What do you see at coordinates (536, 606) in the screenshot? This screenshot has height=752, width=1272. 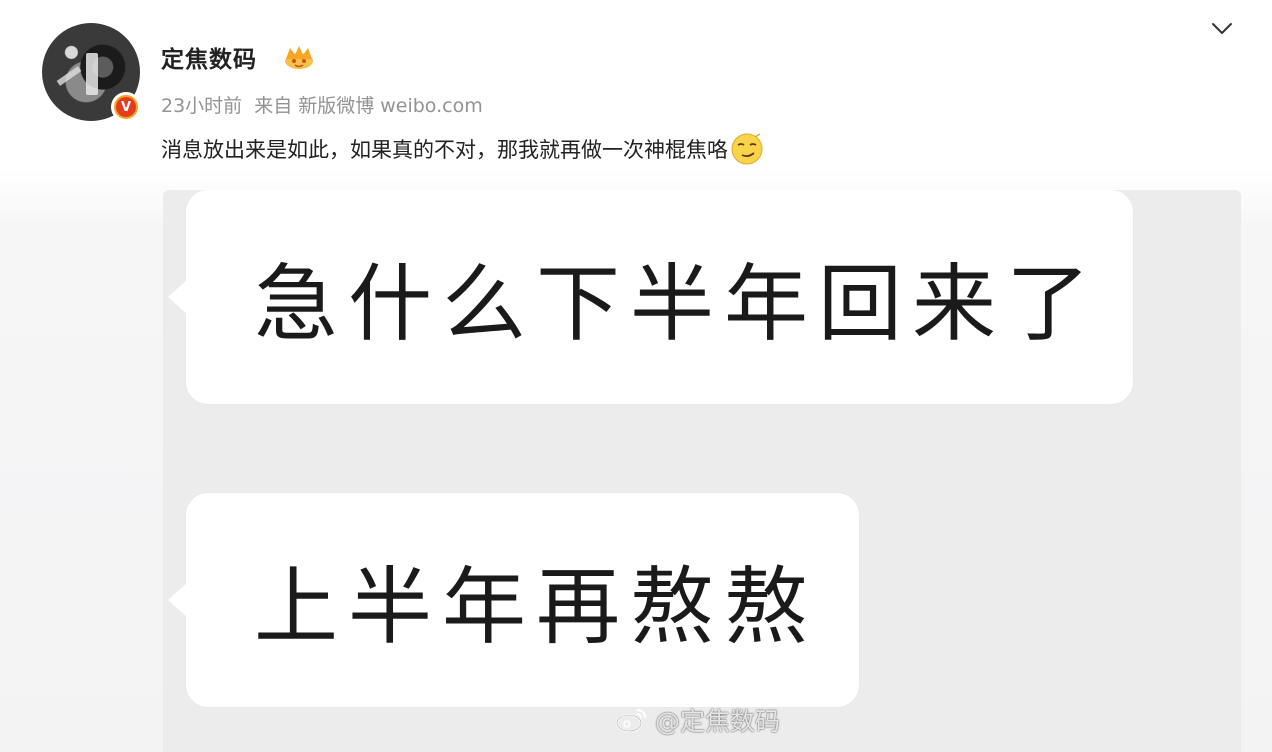 I see `chat-bubble-2-text: 上半年再熬熬` at bounding box center [536, 606].